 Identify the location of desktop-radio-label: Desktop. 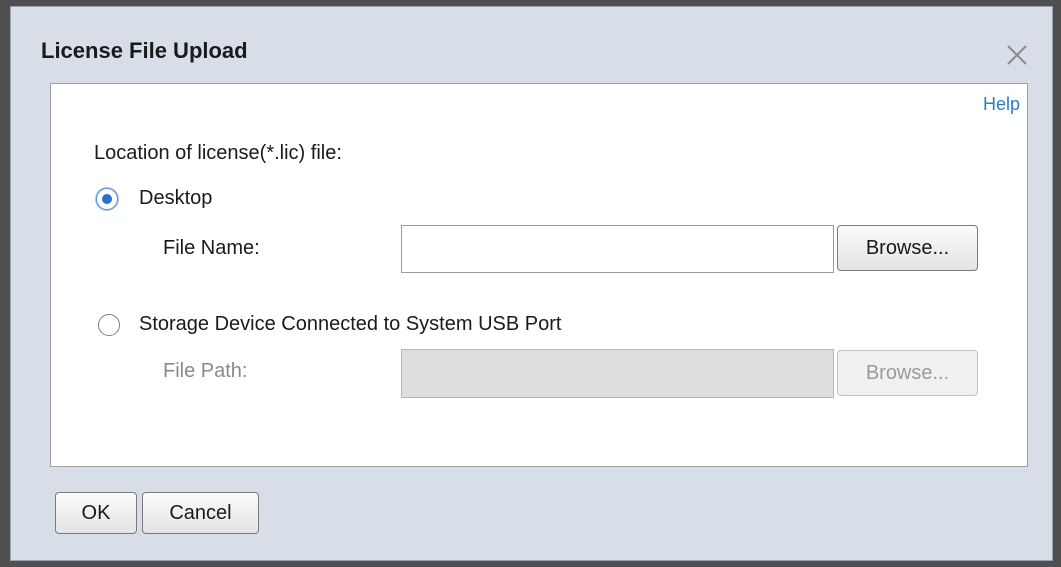
(175, 198).